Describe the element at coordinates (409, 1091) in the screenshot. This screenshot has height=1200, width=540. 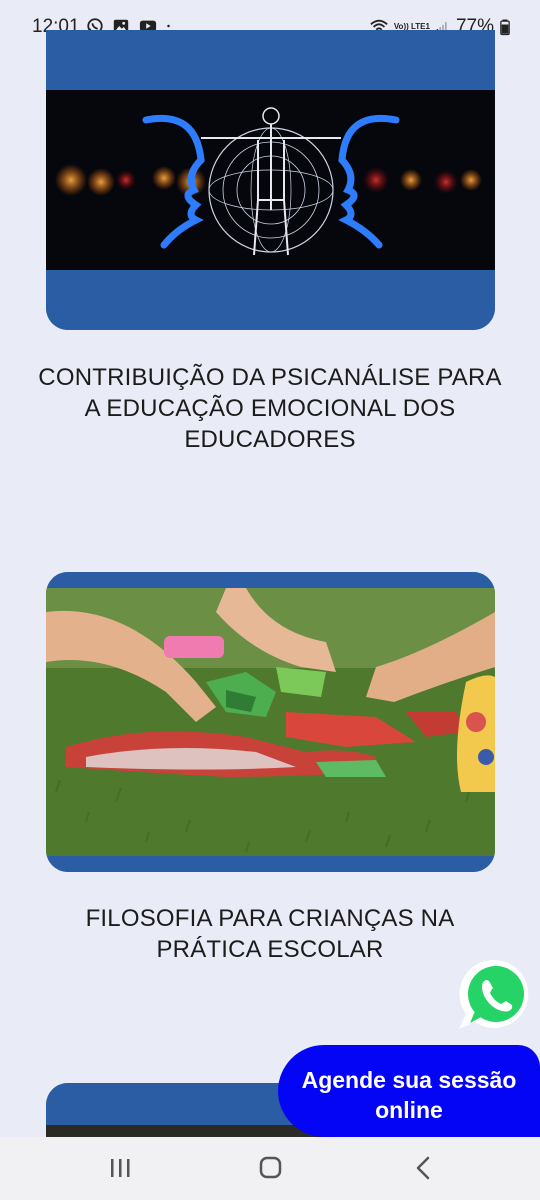
I see `schedule-session-button: Agende sua sessão online` at that location.